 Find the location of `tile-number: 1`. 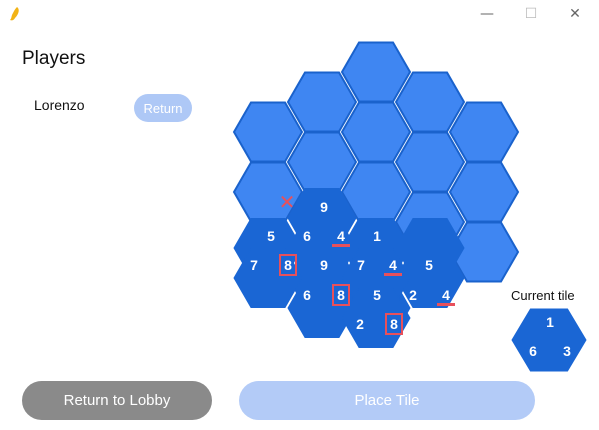

tile-number: 1 is located at coordinates (377, 236).